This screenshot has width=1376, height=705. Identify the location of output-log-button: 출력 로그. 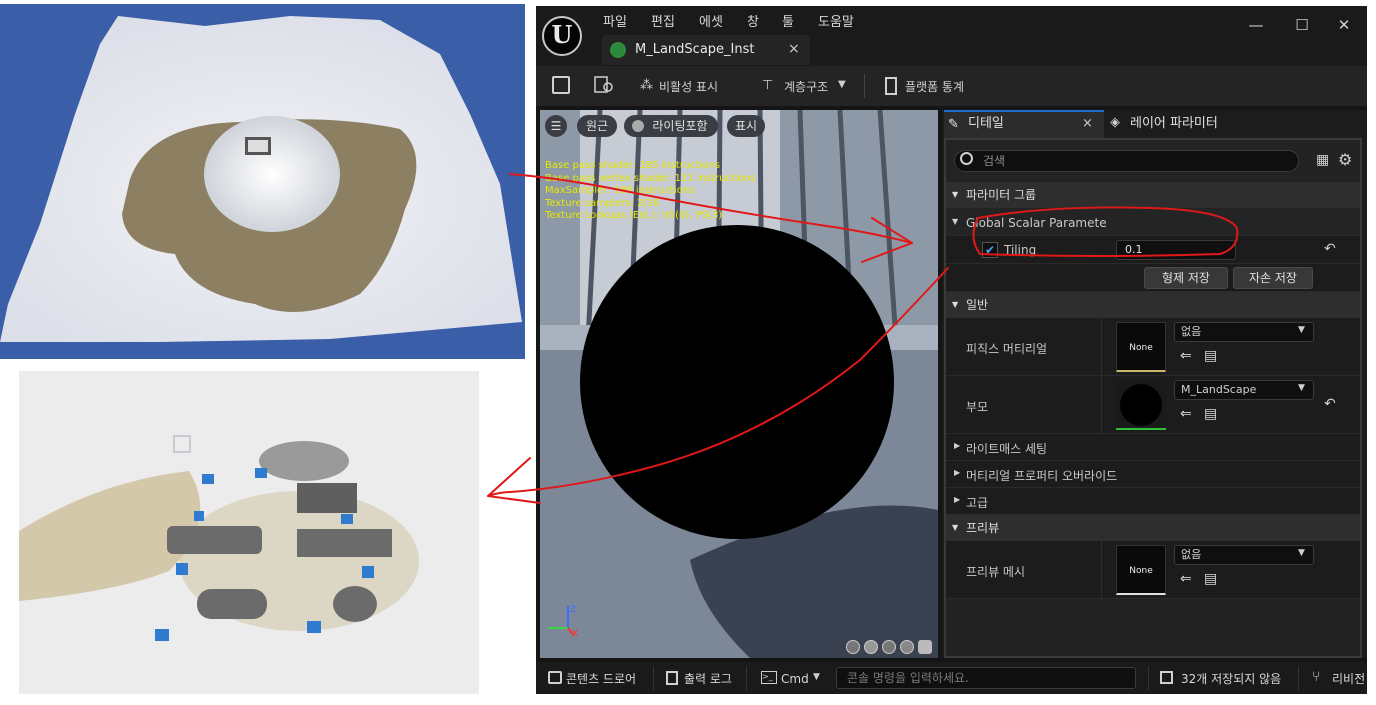
(708, 679).